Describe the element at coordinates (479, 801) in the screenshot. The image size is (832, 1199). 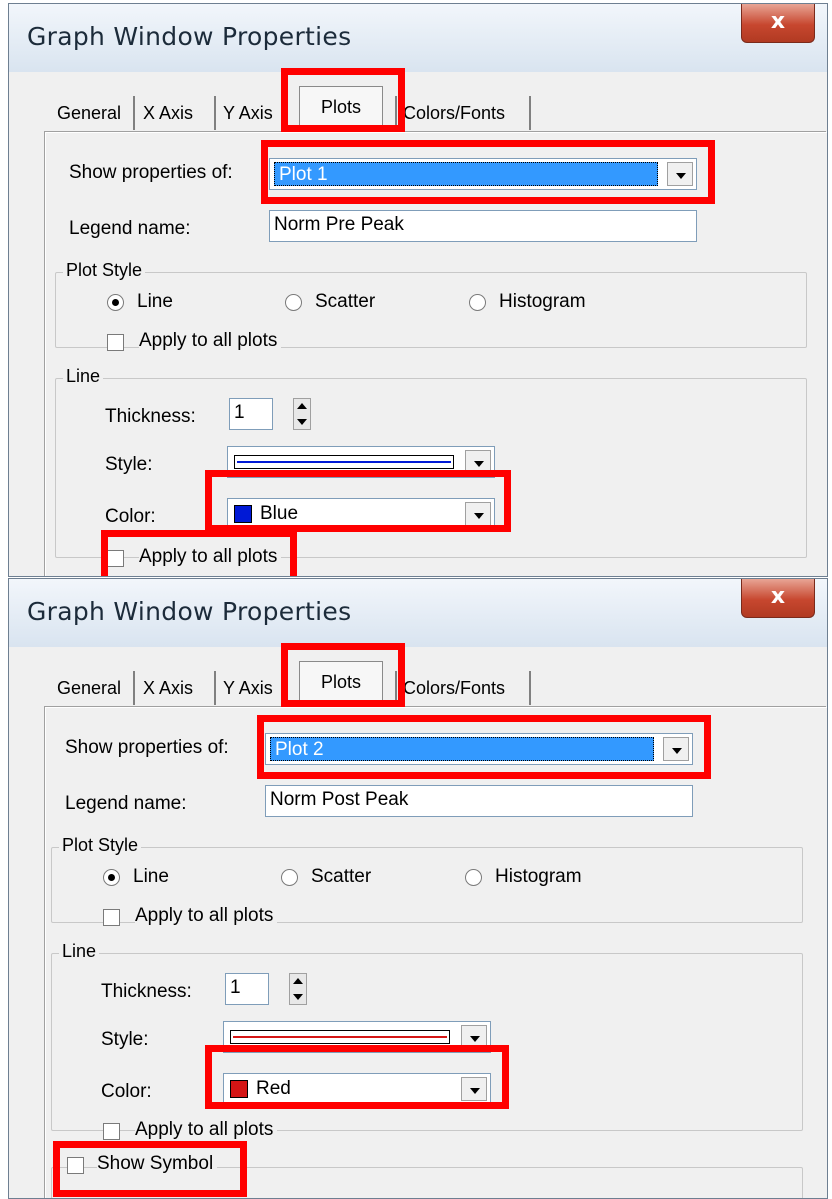
I see `legend-name-input: Norm Post Peak` at that location.